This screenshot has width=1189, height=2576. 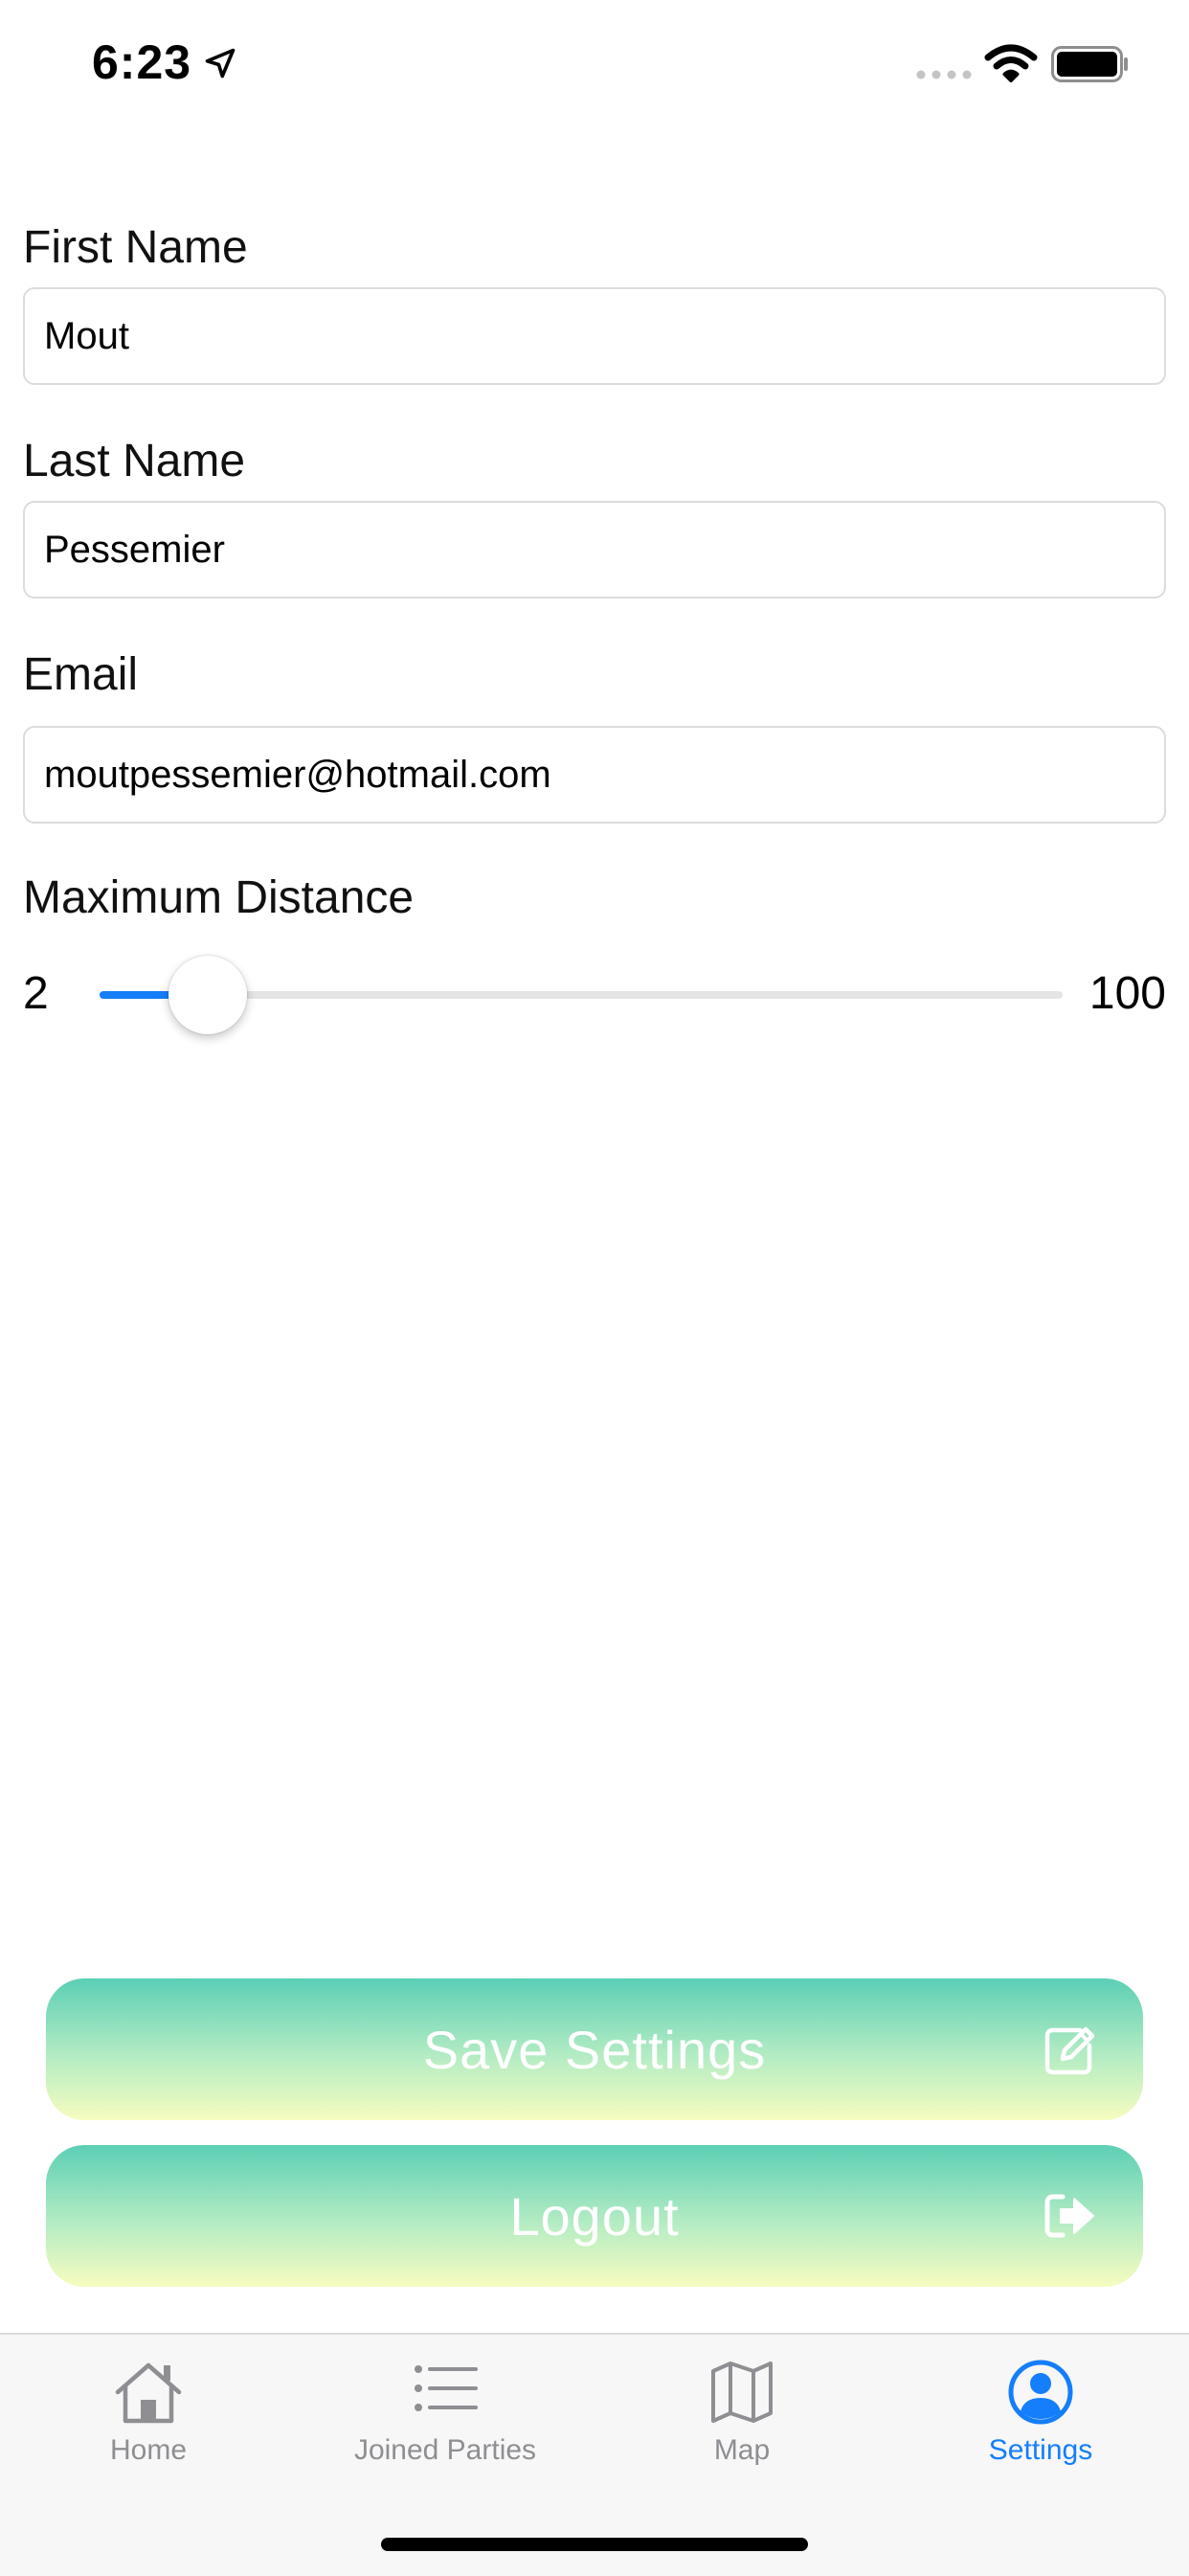 I want to click on list-icon, so click(x=446, y=2388).